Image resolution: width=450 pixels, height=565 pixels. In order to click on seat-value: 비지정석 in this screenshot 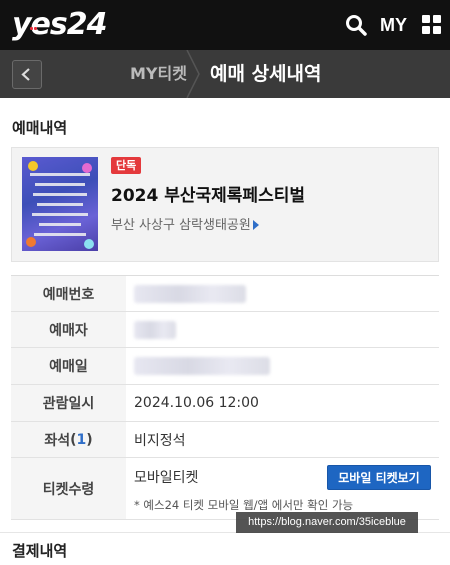, I will do `click(160, 440)`.